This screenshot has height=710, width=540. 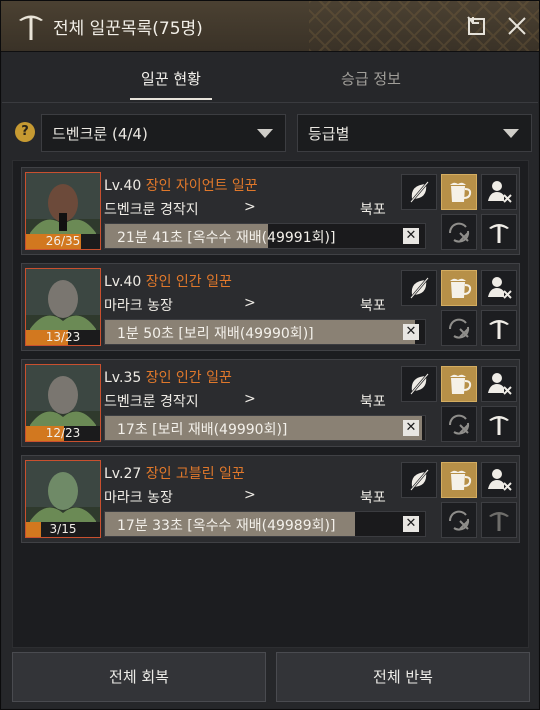 I want to click on task-progress: 17초 [보리 재배(49990회)] ✕, so click(x=265, y=428).